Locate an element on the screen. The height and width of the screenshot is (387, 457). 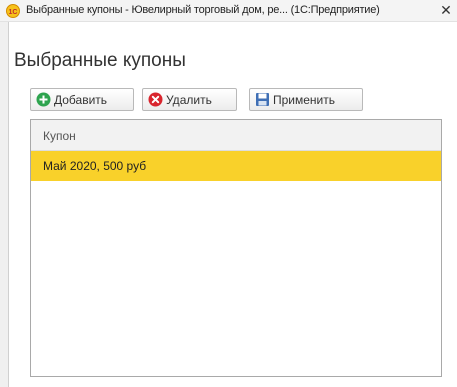
apply-button-label: Применить is located at coordinates (304, 100).